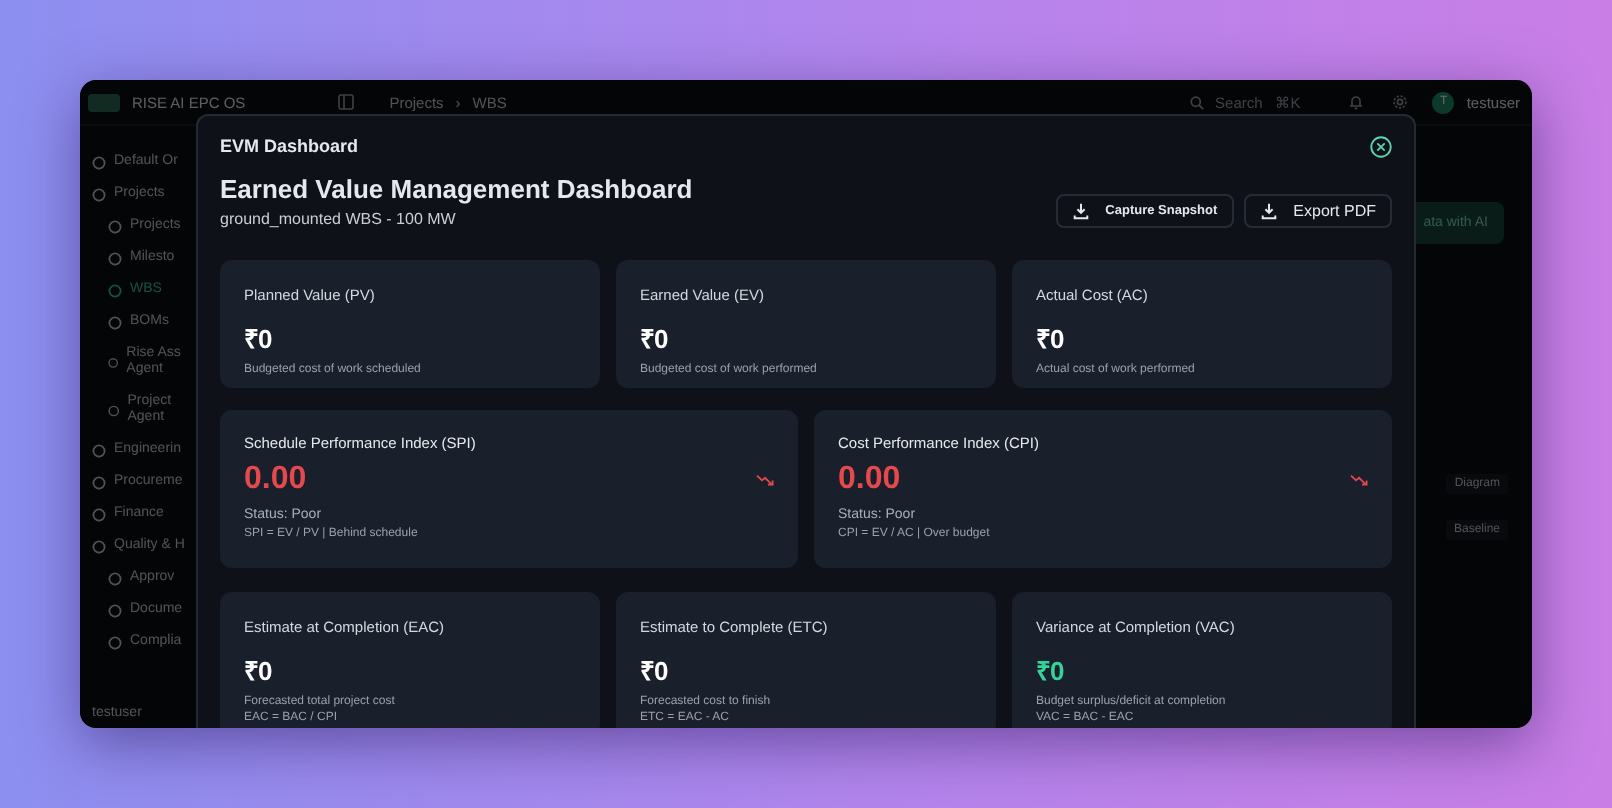 This screenshot has height=808, width=1612. I want to click on settings-icon, so click(1400, 102).